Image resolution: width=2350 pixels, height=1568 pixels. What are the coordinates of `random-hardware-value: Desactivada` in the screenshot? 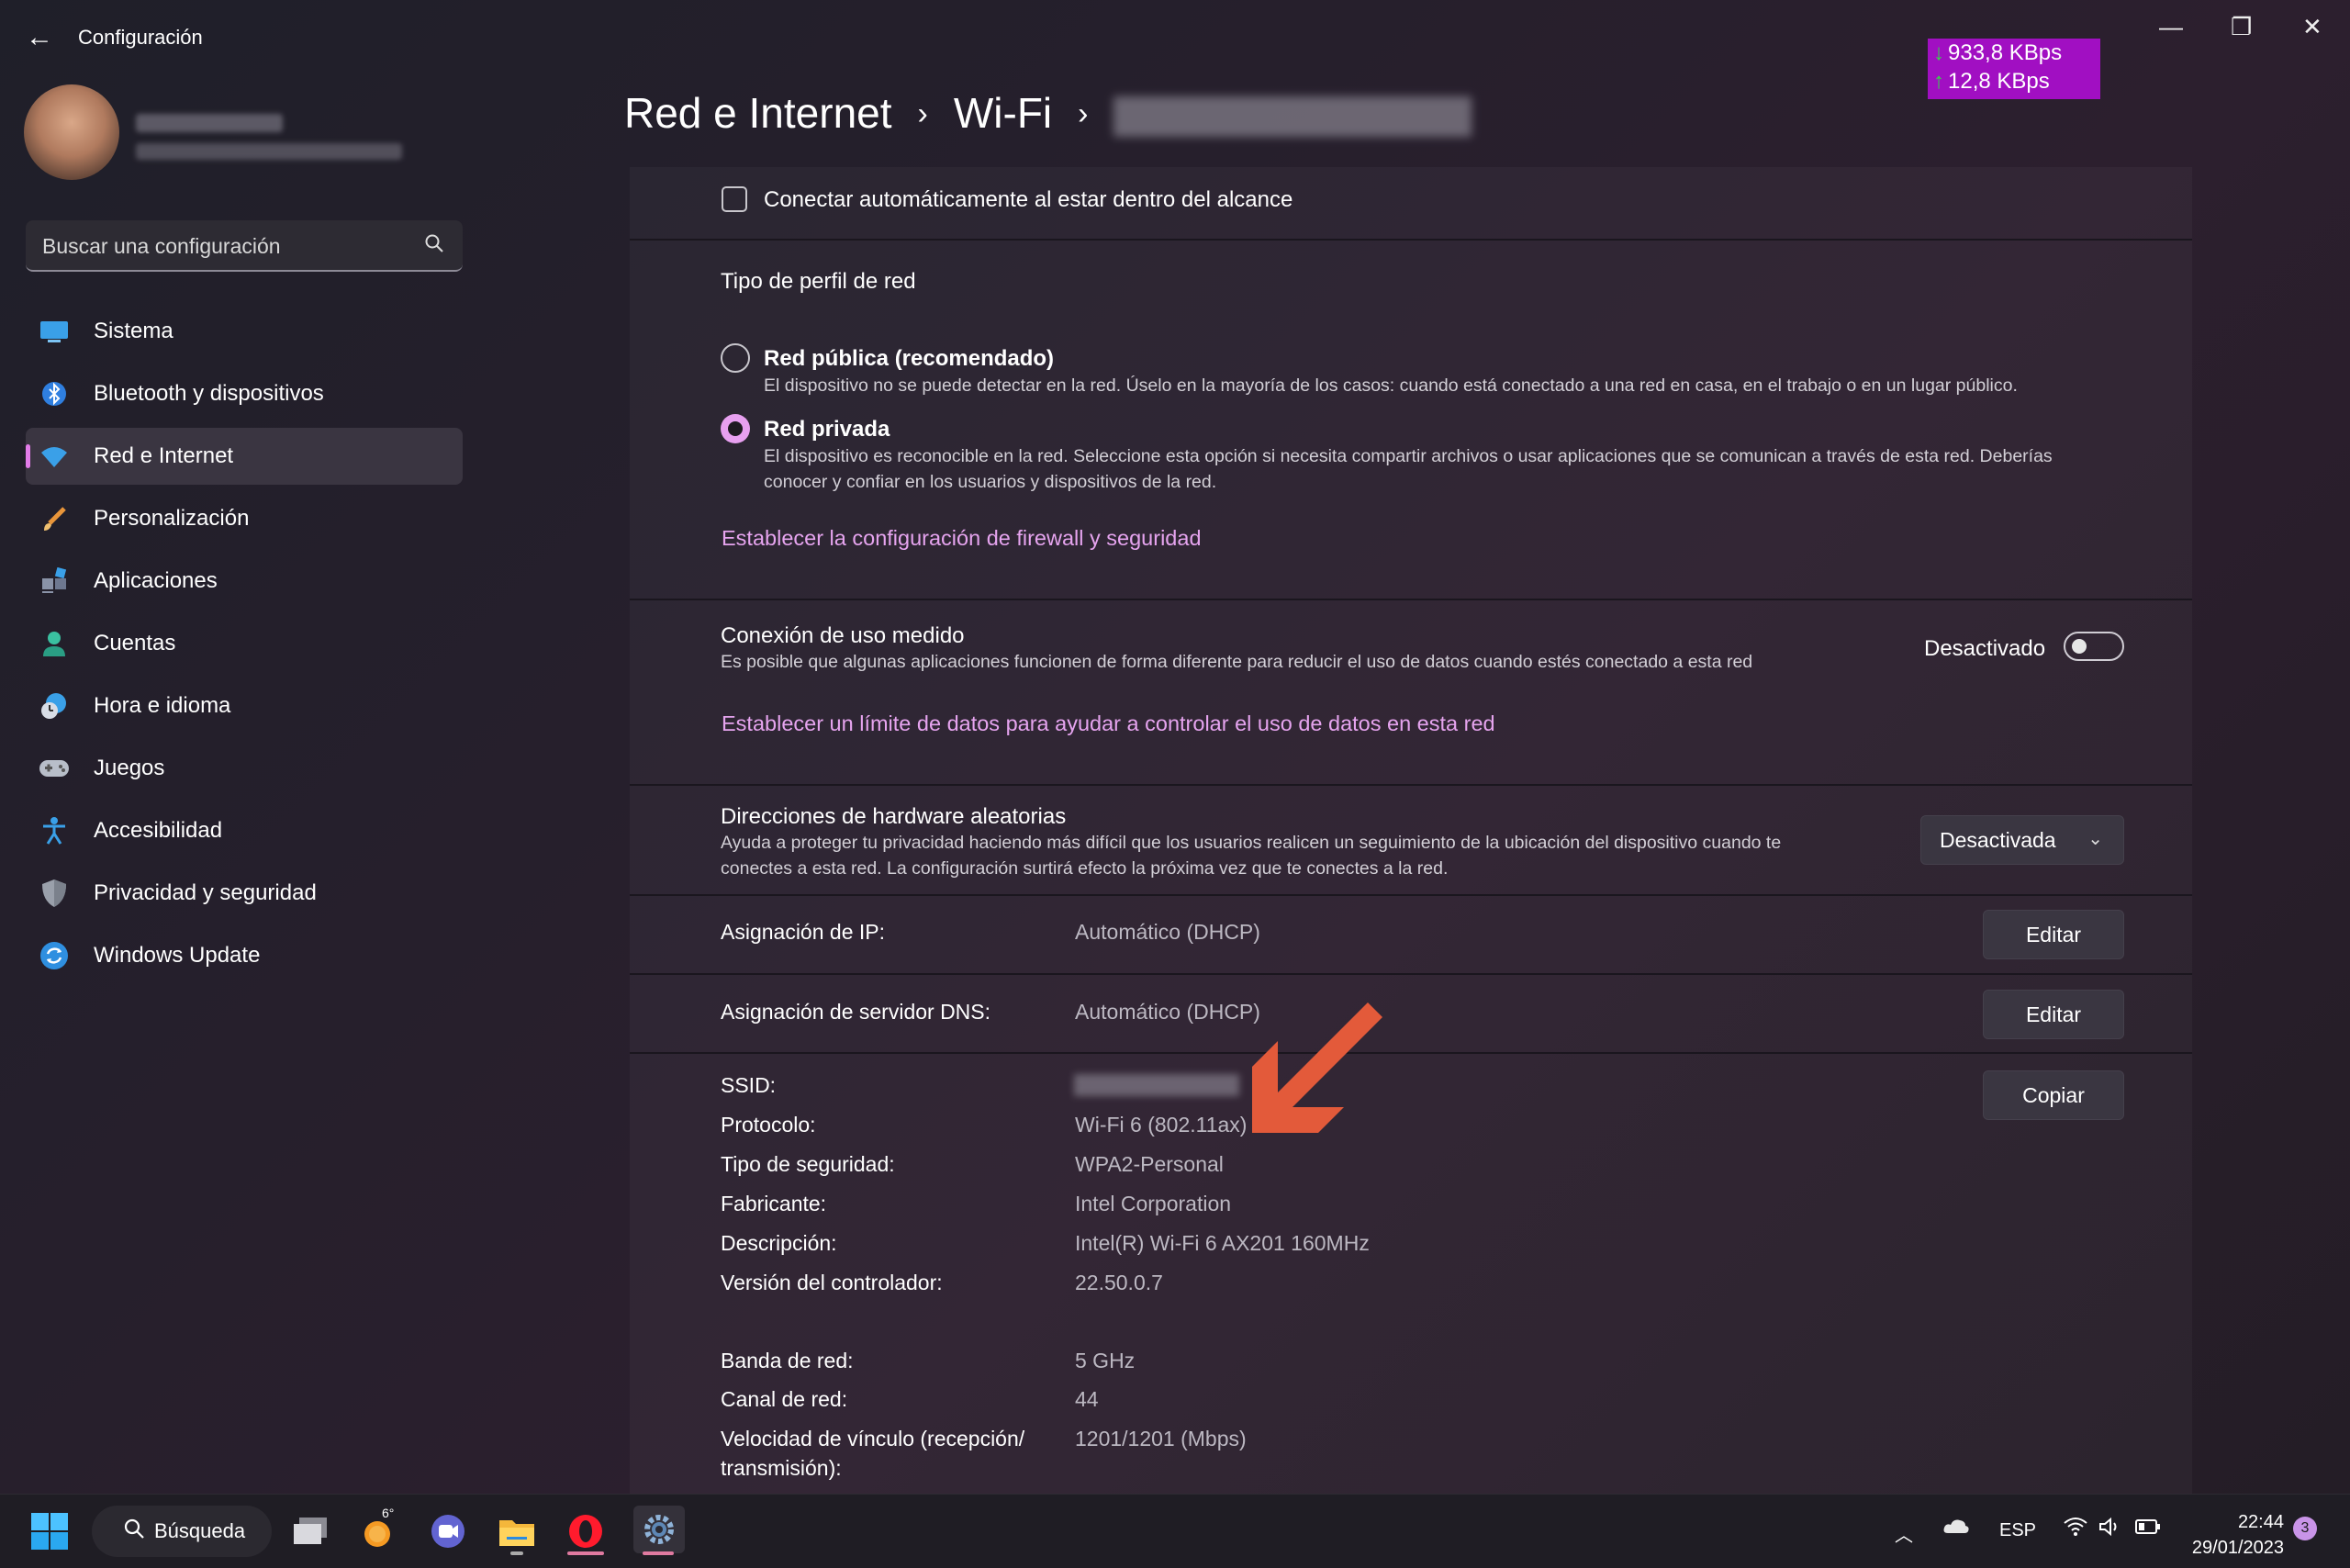 It's located at (1998, 839).